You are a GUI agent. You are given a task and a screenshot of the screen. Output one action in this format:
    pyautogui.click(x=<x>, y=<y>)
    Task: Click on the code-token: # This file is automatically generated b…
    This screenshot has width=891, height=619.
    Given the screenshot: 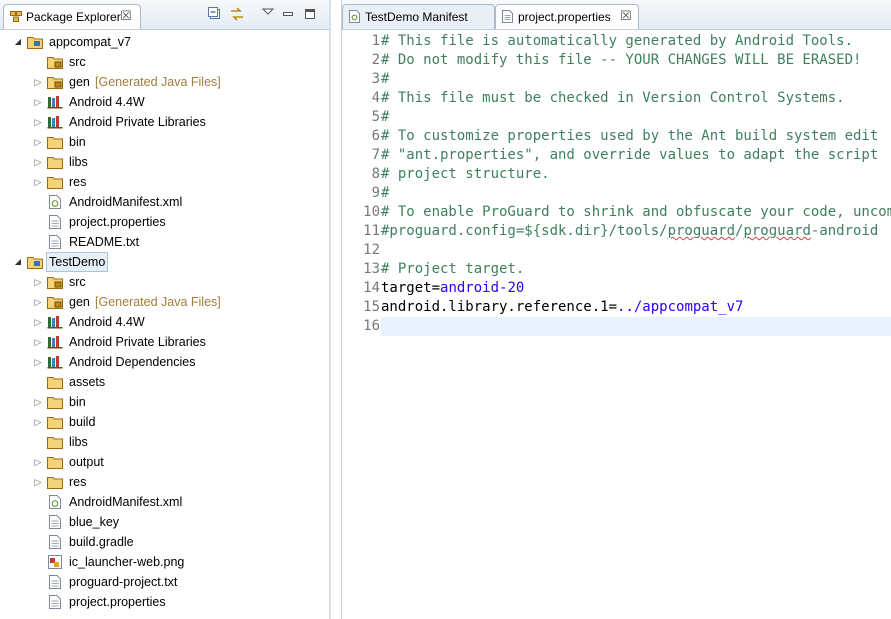 What is the action you would take?
    pyautogui.click(x=617, y=41)
    